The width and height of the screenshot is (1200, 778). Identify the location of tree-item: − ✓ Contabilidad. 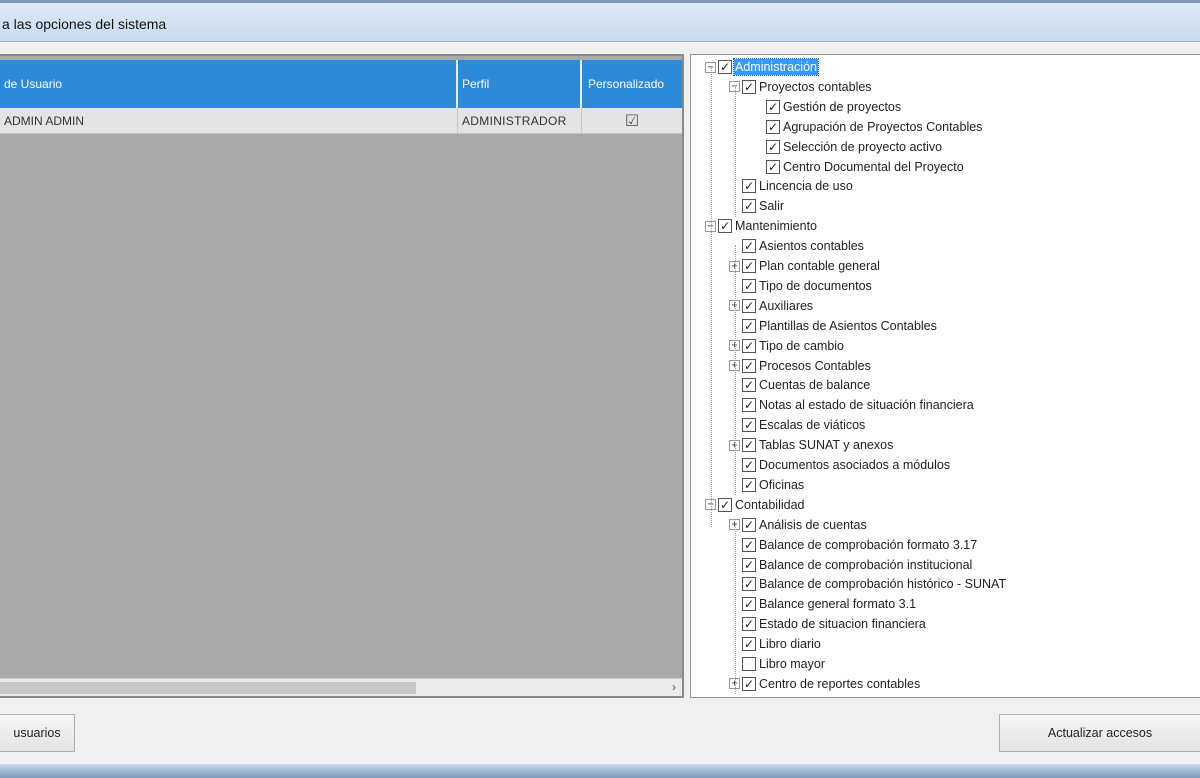
(755, 505).